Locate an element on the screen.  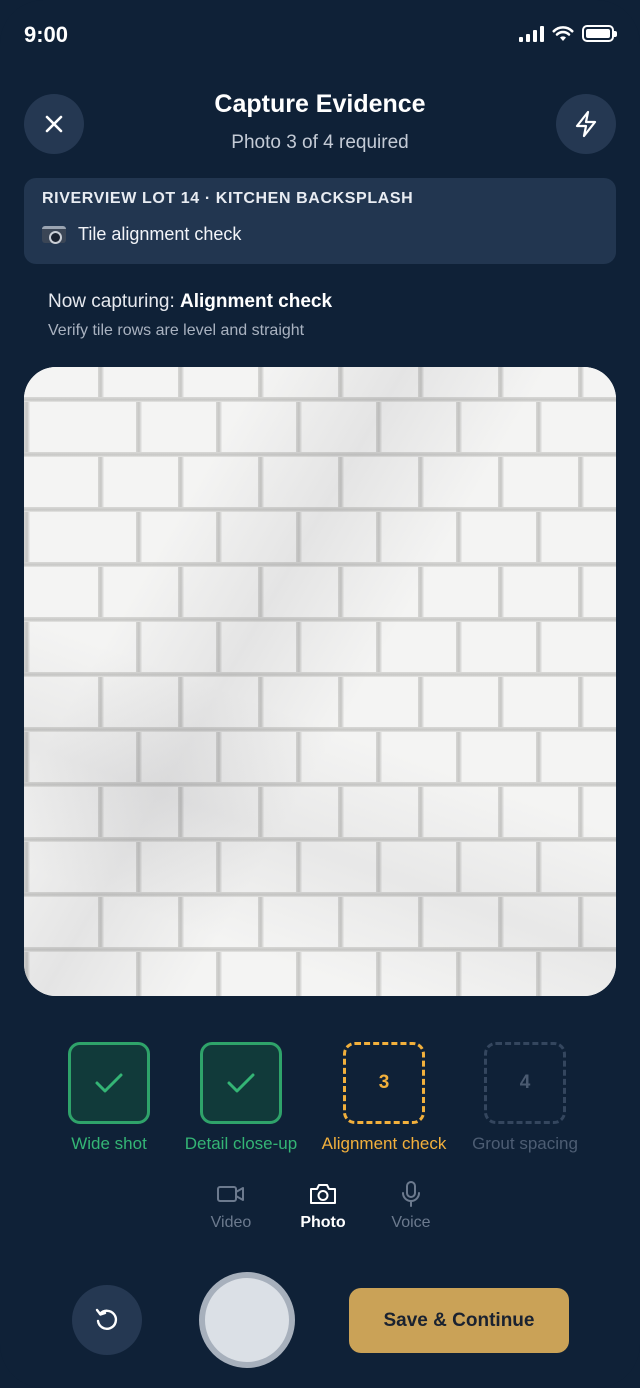
mode-label: Video is located at coordinates (231, 1222).